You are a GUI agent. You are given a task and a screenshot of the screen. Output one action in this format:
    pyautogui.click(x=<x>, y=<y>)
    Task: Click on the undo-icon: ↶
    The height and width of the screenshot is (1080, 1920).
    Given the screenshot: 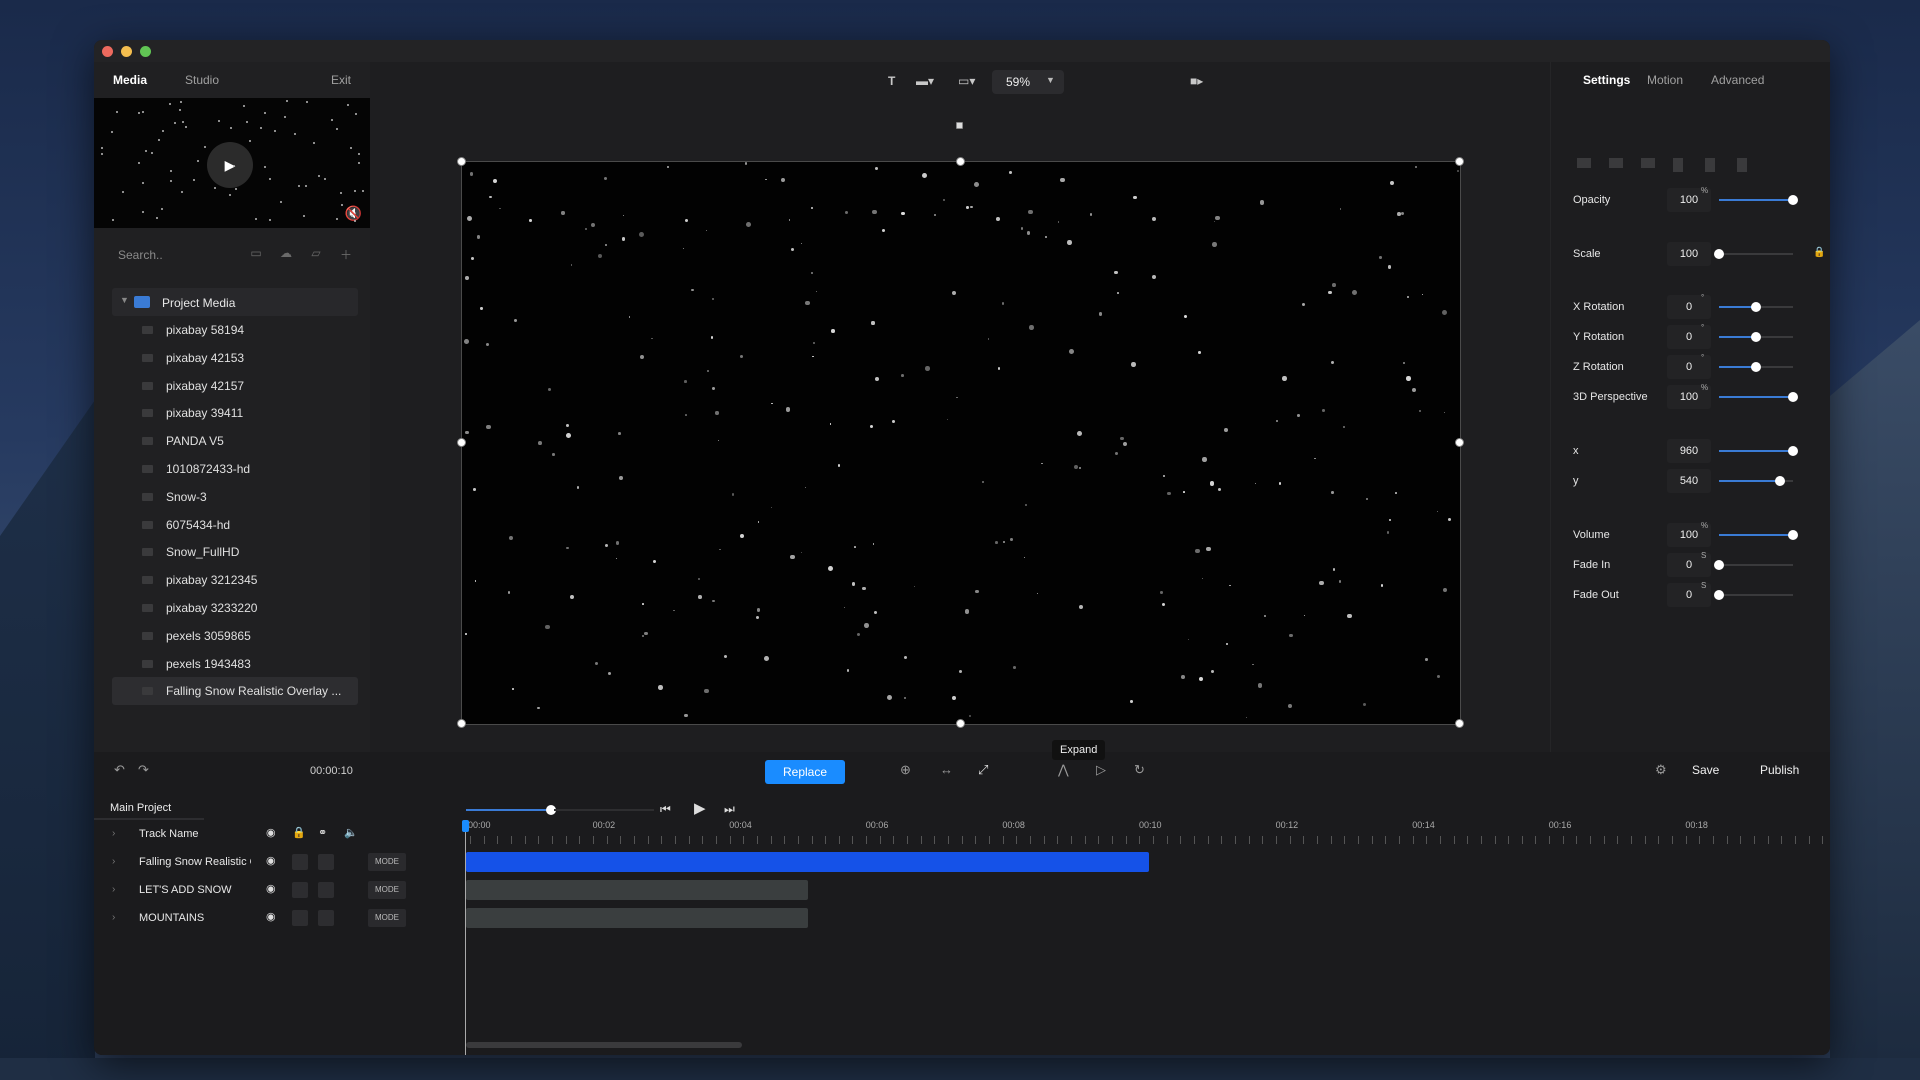 What is the action you would take?
    pyautogui.click(x=119, y=770)
    